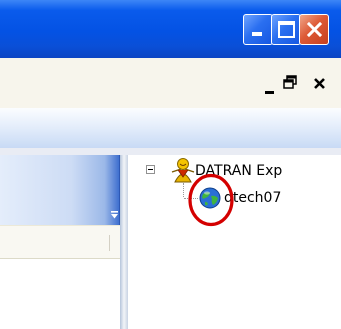 Image resolution: width=341 pixels, height=329 pixels. Describe the element at coordinates (269, 92) in the screenshot. I see `mdi-minimize-icon` at that location.